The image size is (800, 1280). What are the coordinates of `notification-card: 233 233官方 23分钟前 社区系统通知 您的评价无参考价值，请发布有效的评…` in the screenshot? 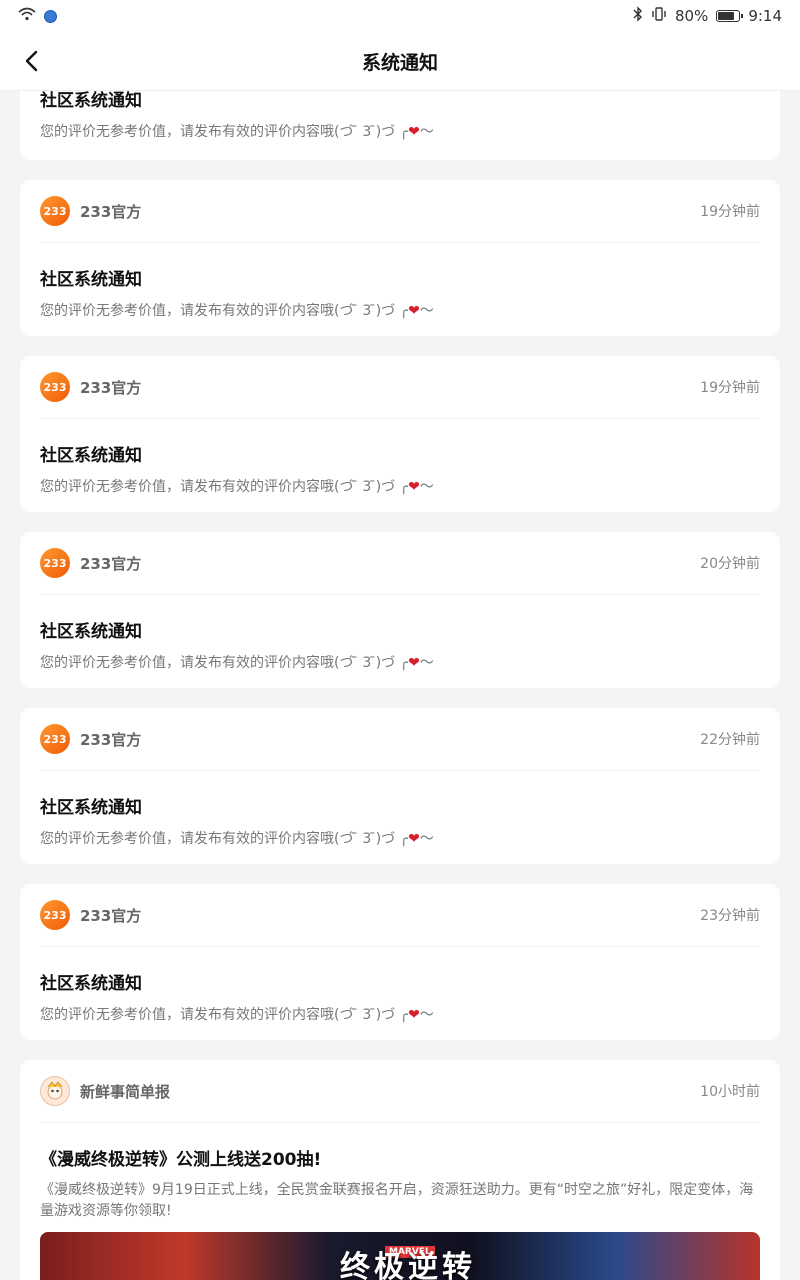 It's located at (400, 962).